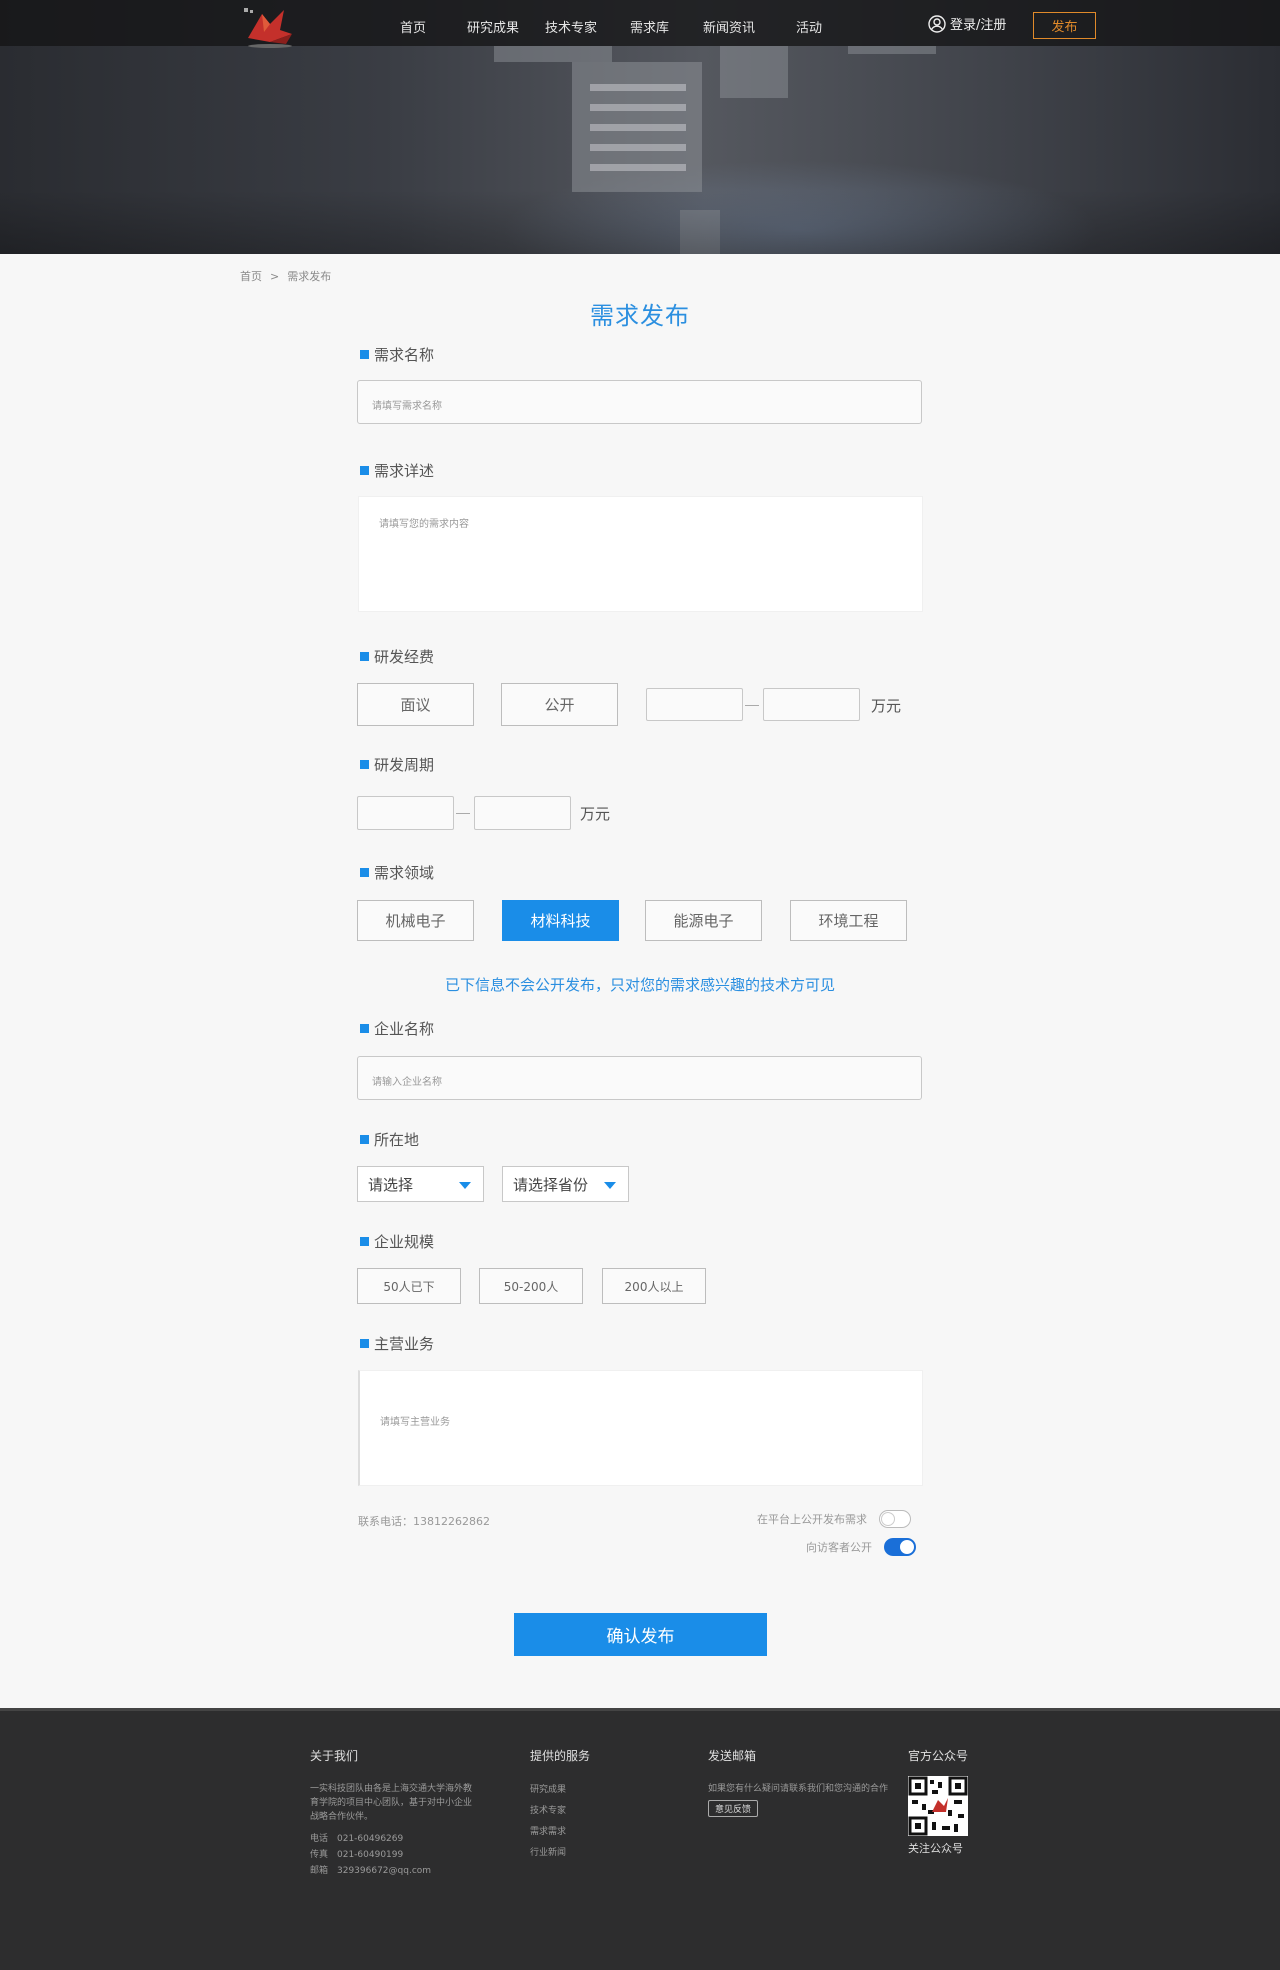  I want to click on demand-name-input: 请填写需求名称, so click(639, 402).